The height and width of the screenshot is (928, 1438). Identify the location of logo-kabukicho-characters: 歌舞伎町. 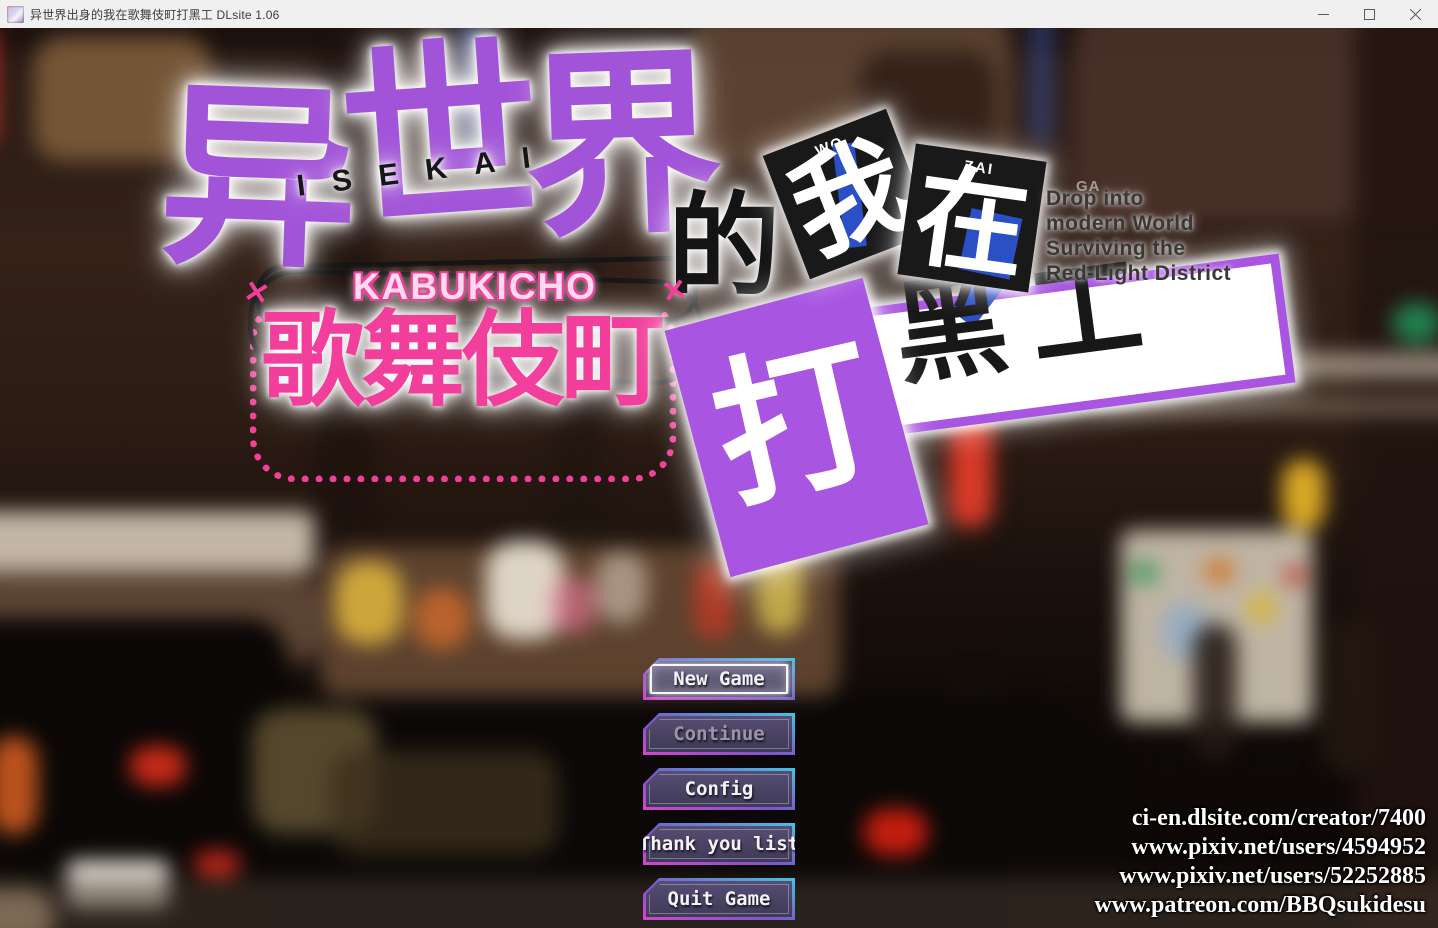
(462, 361).